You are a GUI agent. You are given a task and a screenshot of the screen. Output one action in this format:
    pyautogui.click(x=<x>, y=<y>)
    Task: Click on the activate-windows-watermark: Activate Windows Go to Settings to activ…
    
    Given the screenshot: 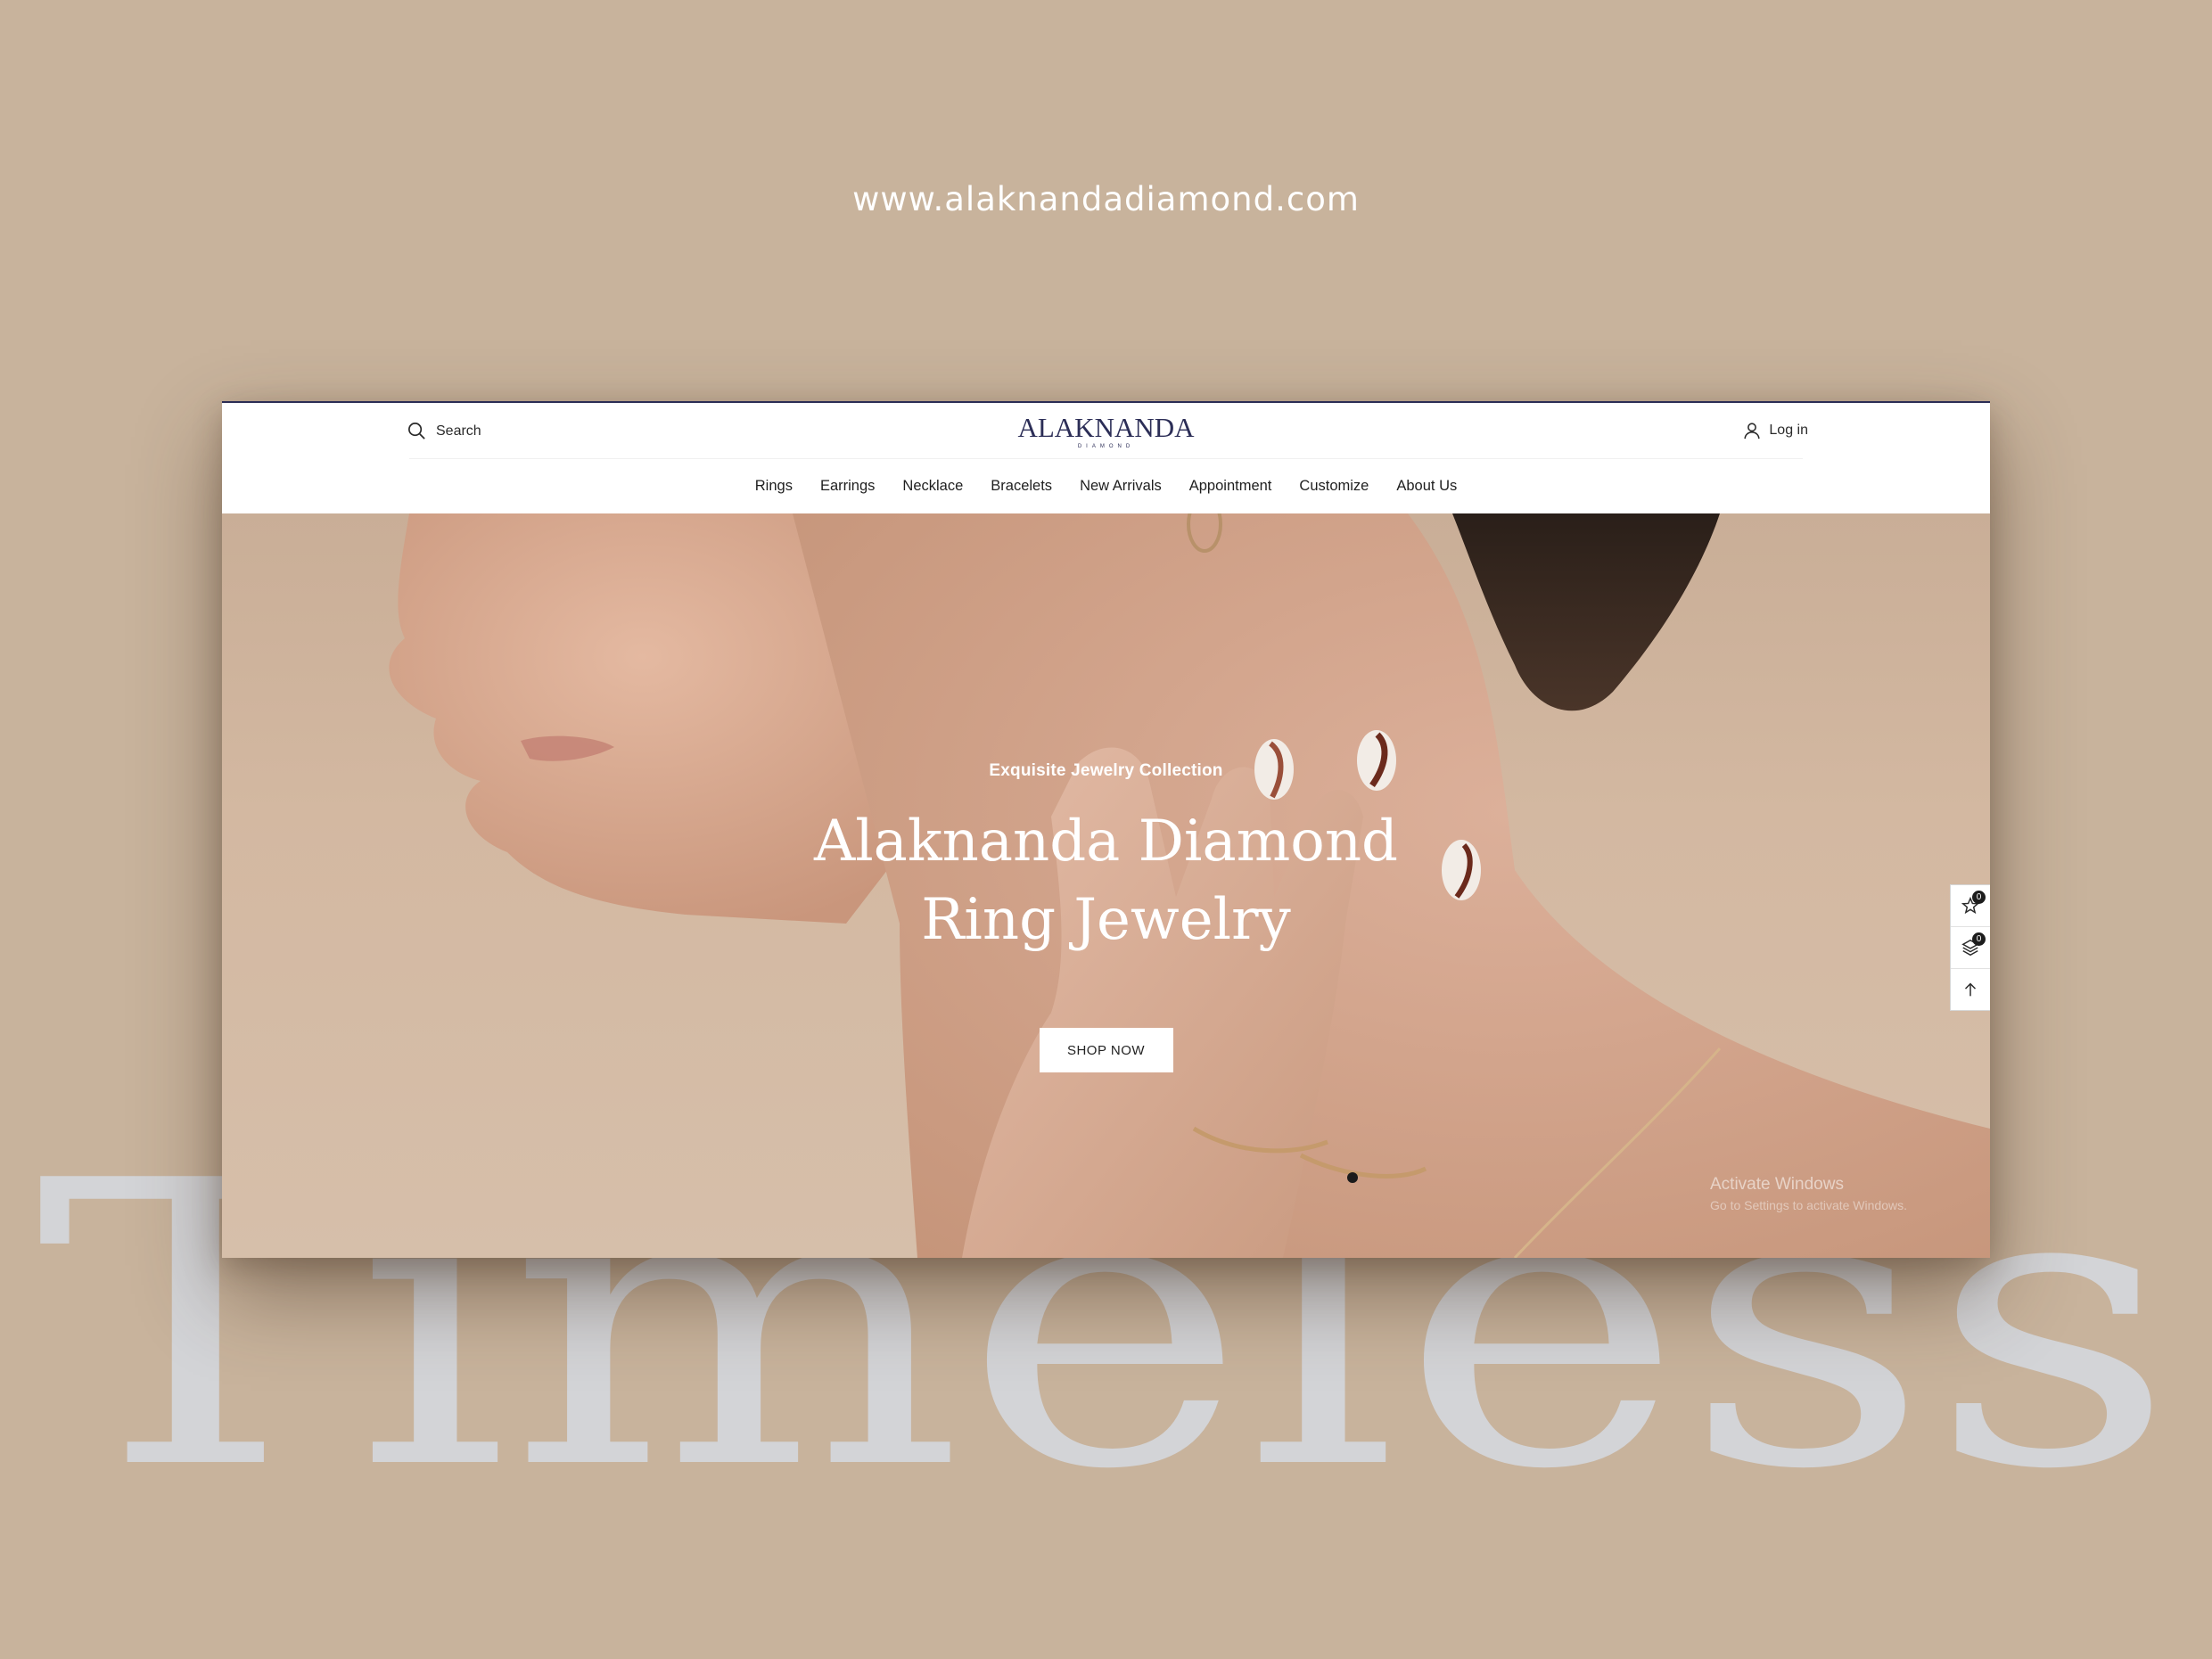 What is the action you would take?
    pyautogui.click(x=1808, y=1193)
    